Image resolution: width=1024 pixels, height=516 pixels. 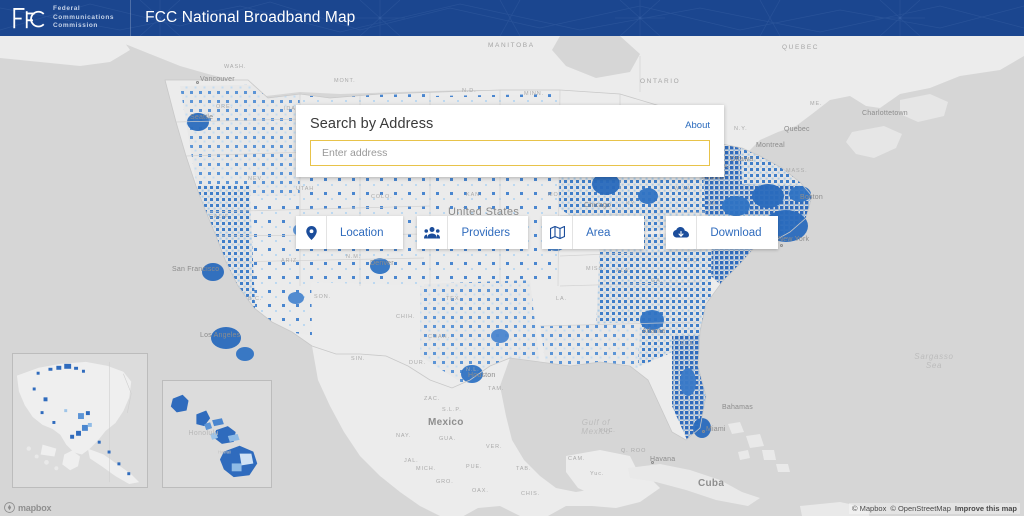 What do you see at coordinates (362, 232) in the screenshot?
I see `location-button-label: Location` at bounding box center [362, 232].